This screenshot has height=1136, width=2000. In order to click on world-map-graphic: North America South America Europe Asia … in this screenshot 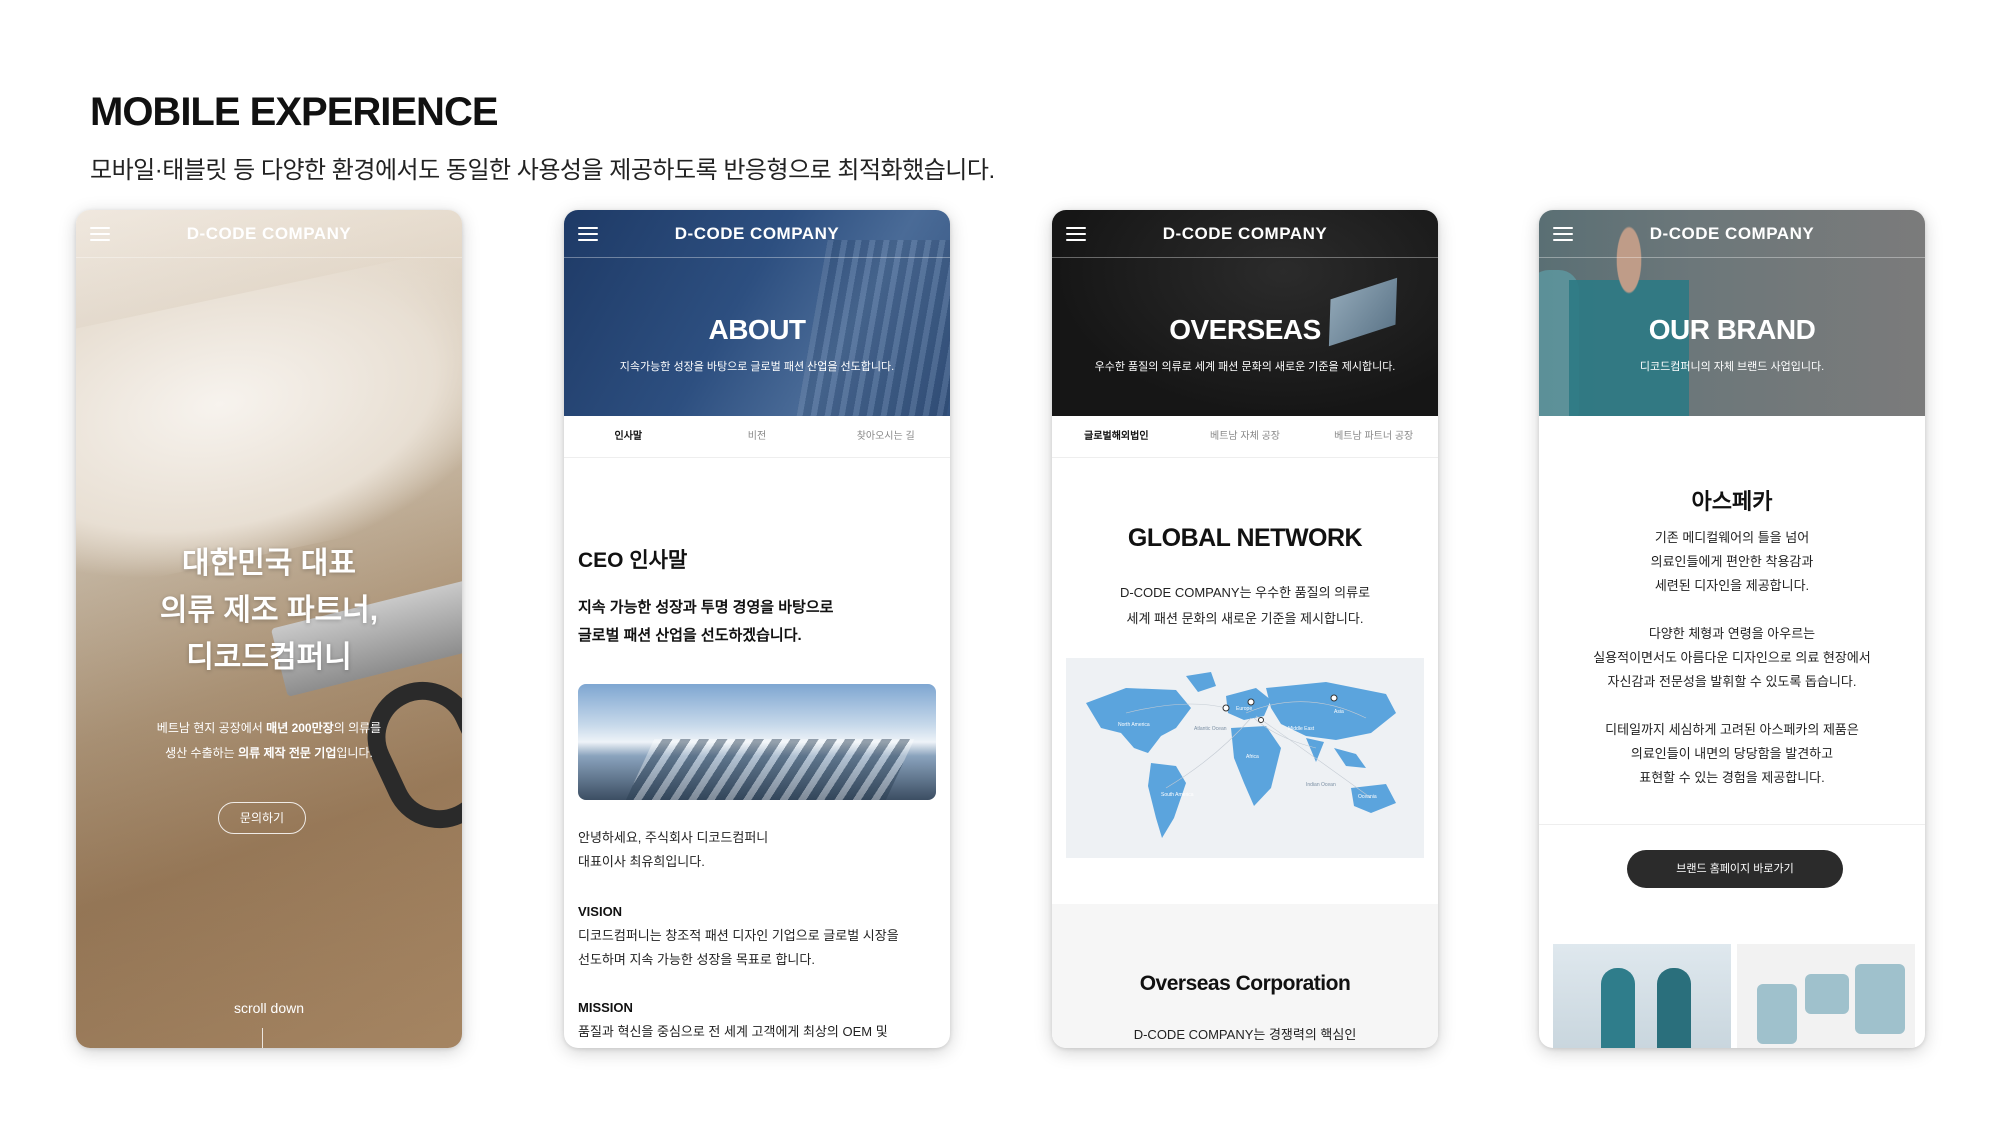, I will do `click(1241, 755)`.